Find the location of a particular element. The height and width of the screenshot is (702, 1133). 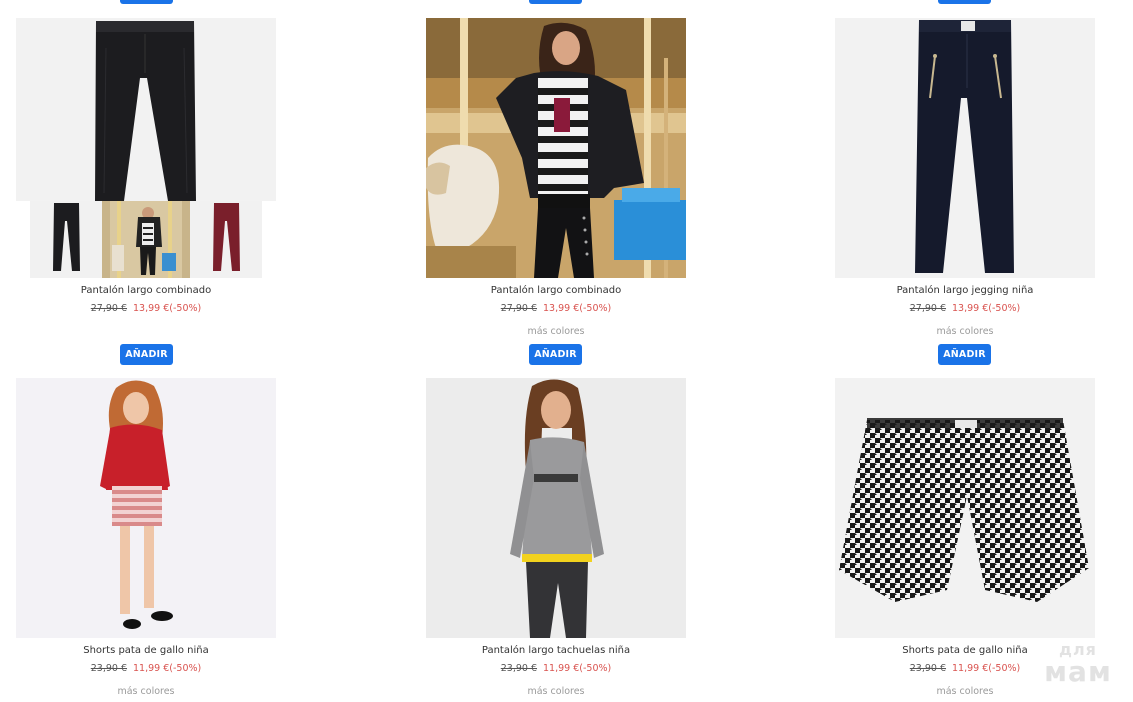

product-name: Pantalón largo tachuelas niña is located at coordinates (556, 650).